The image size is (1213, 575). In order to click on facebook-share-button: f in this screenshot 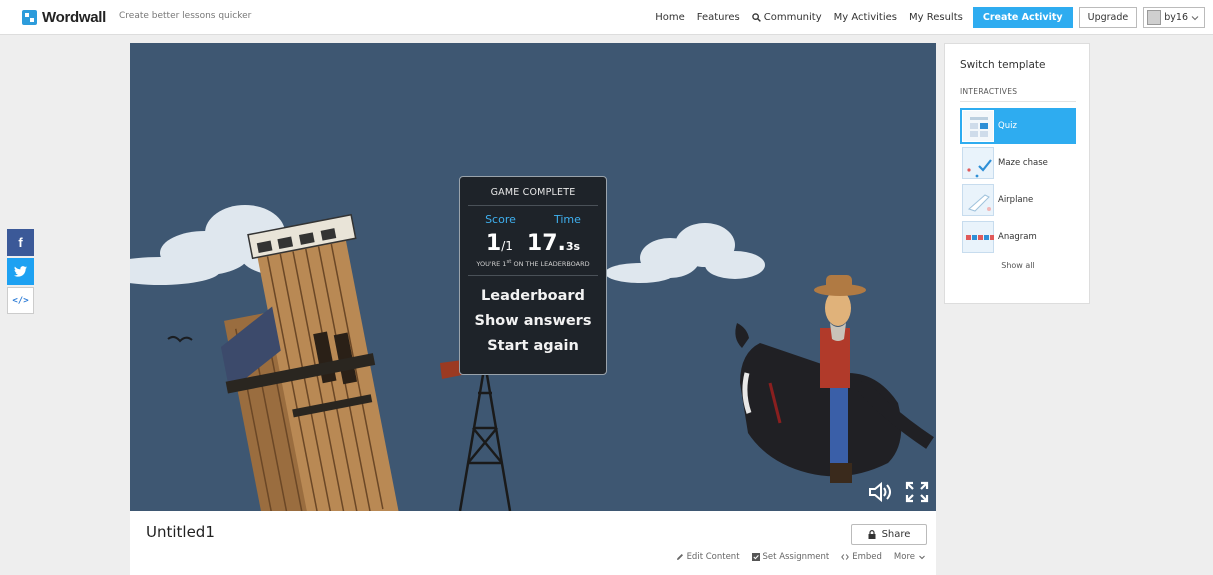, I will do `click(20, 242)`.